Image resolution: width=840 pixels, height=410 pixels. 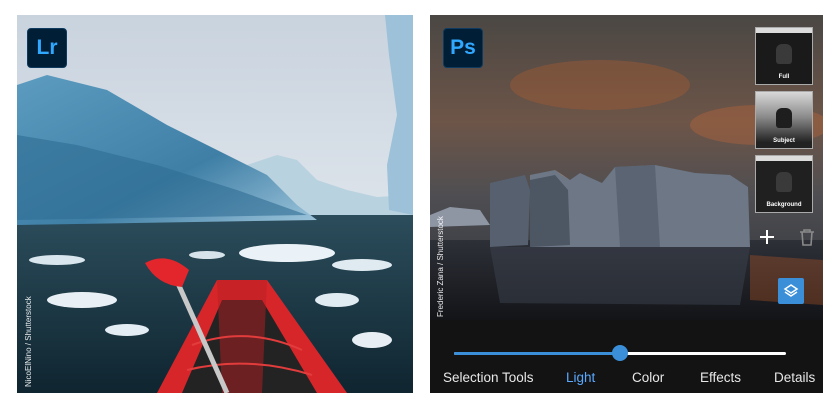 I want to click on lightroom-logo: Lr, so click(x=47, y=48).